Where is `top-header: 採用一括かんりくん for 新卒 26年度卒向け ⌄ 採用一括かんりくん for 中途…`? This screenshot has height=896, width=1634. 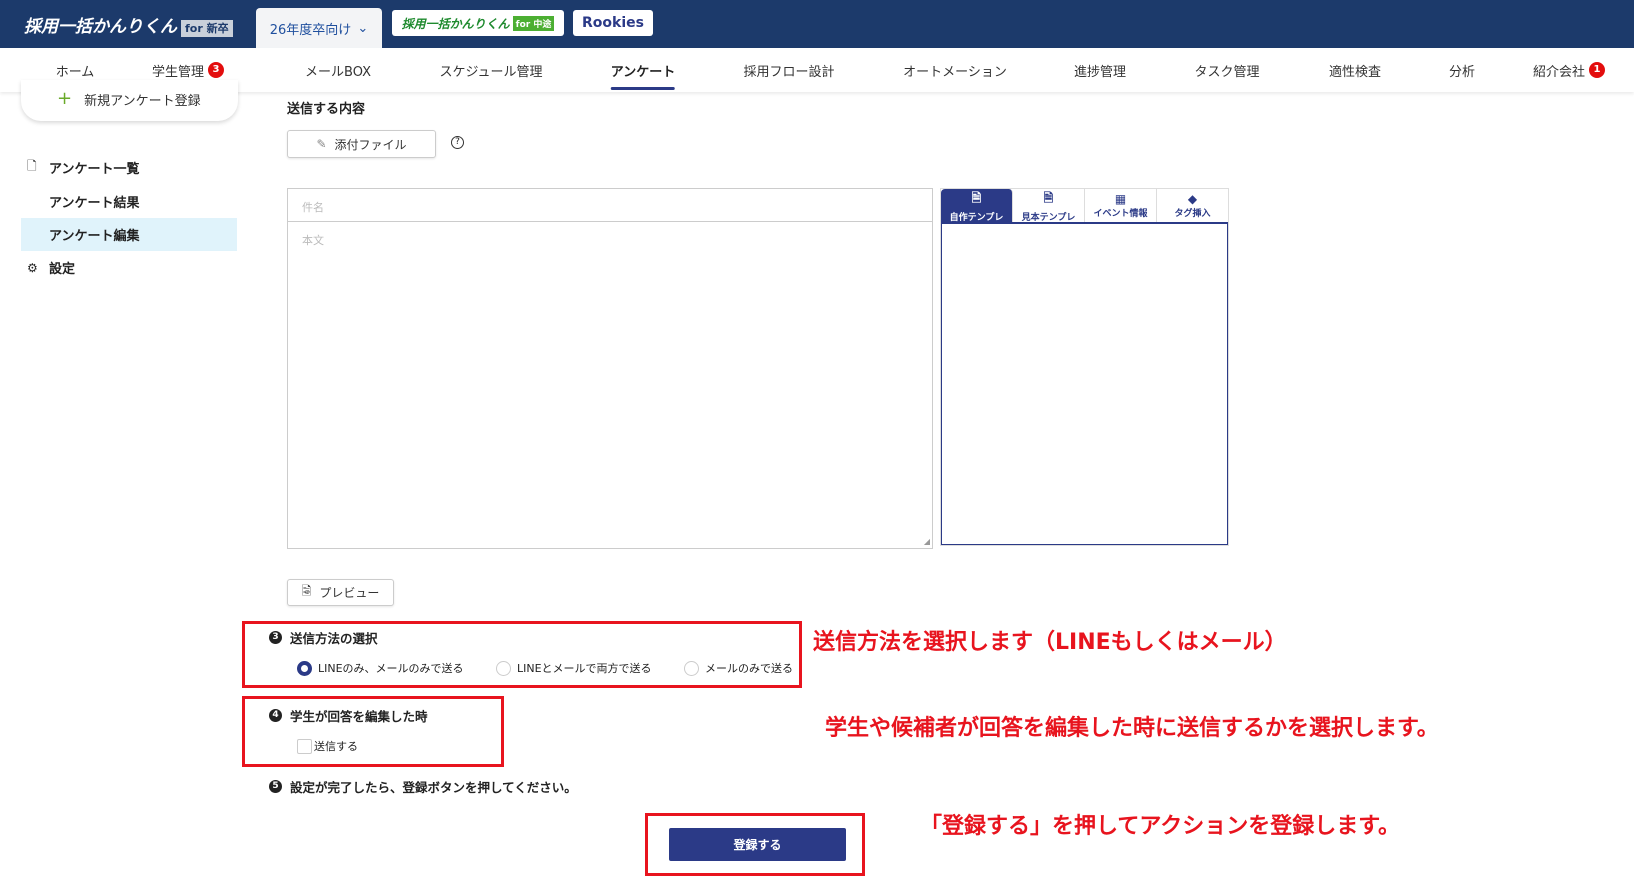 top-header: 採用一括かんりくん for 新卒 26年度卒向け ⌄ 採用一括かんりくん for 中途… is located at coordinates (817, 24).